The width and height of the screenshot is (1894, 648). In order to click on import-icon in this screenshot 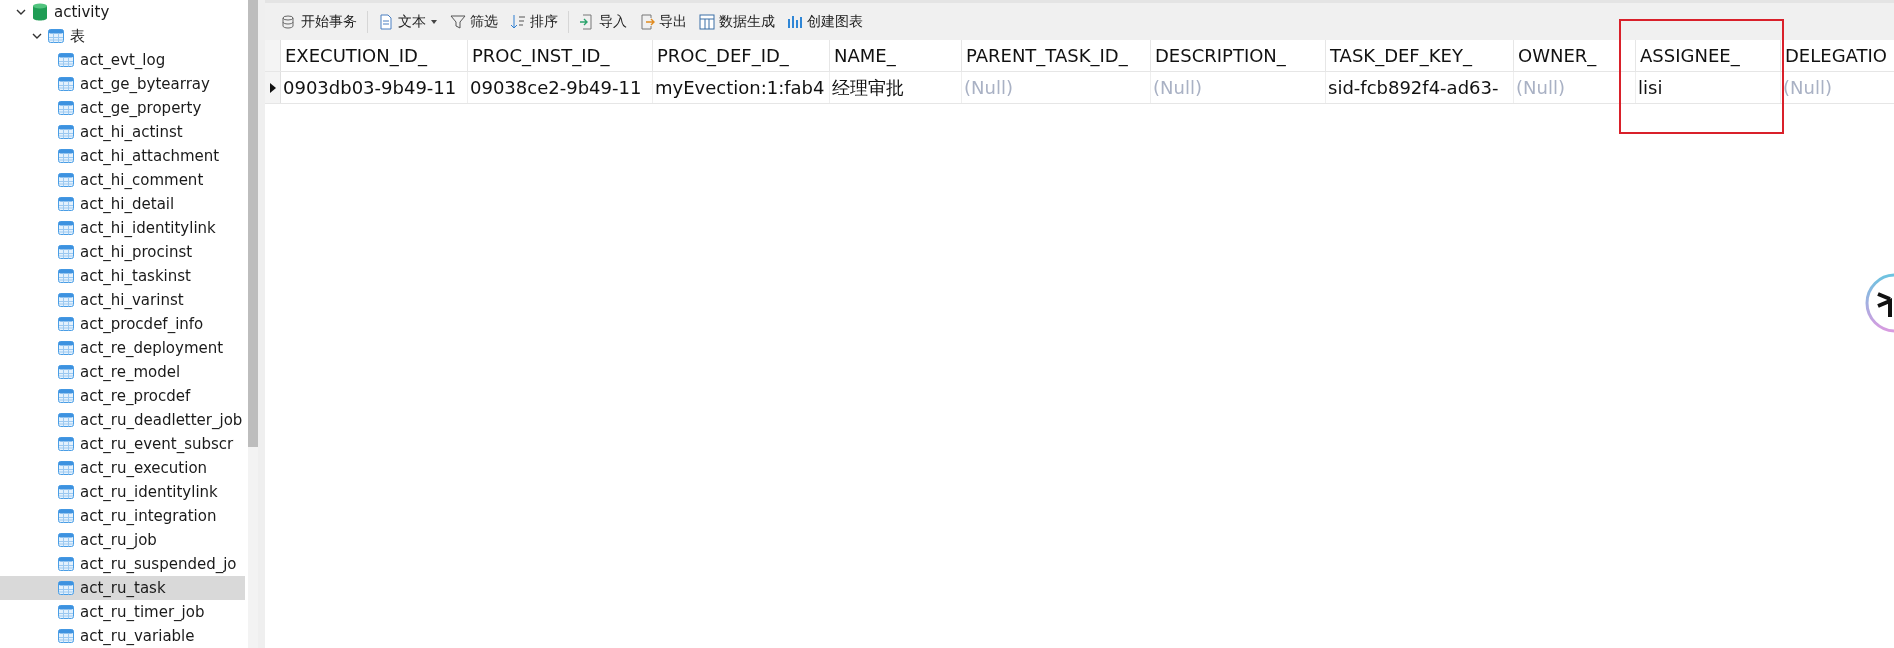, I will do `click(587, 21)`.